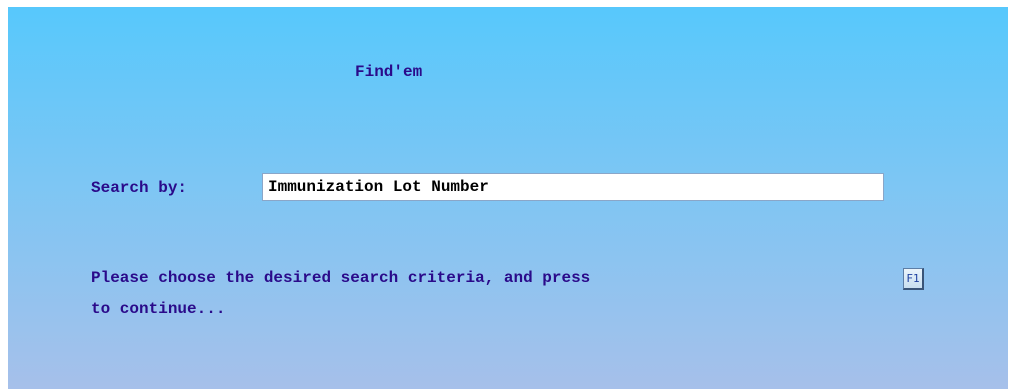  I want to click on search-by-label: Search by:, so click(139, 188).